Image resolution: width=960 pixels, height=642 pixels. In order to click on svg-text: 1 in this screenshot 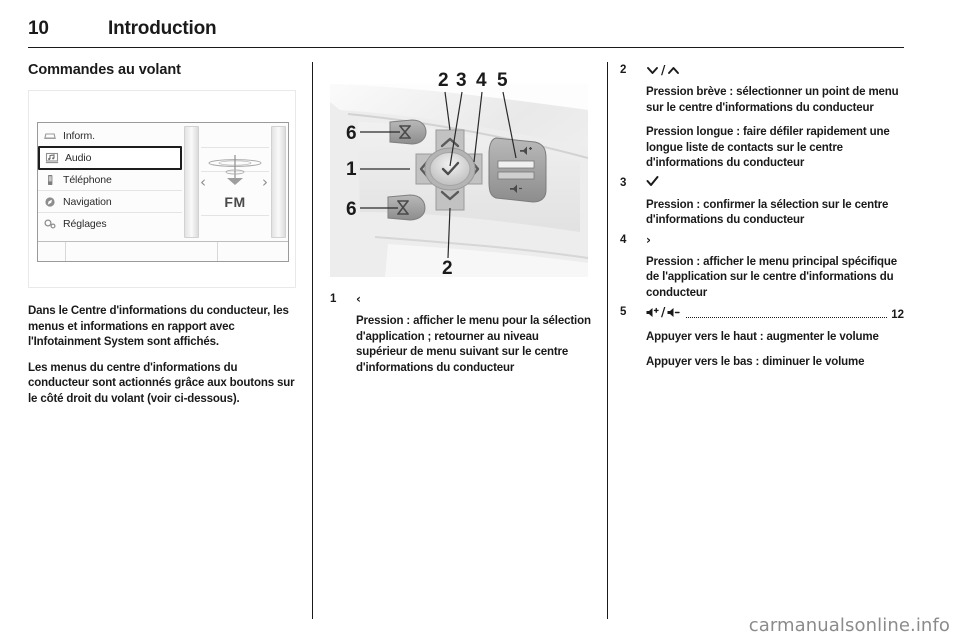, I will do `click(351, 169)`.